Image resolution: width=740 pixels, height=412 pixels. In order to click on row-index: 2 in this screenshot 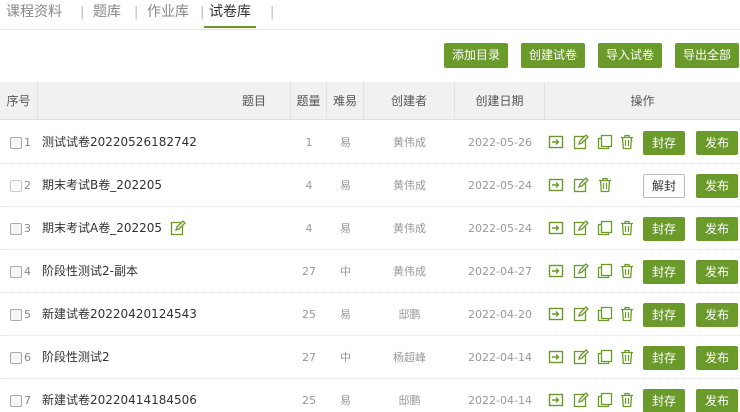, I will do `click(27, 185)`.